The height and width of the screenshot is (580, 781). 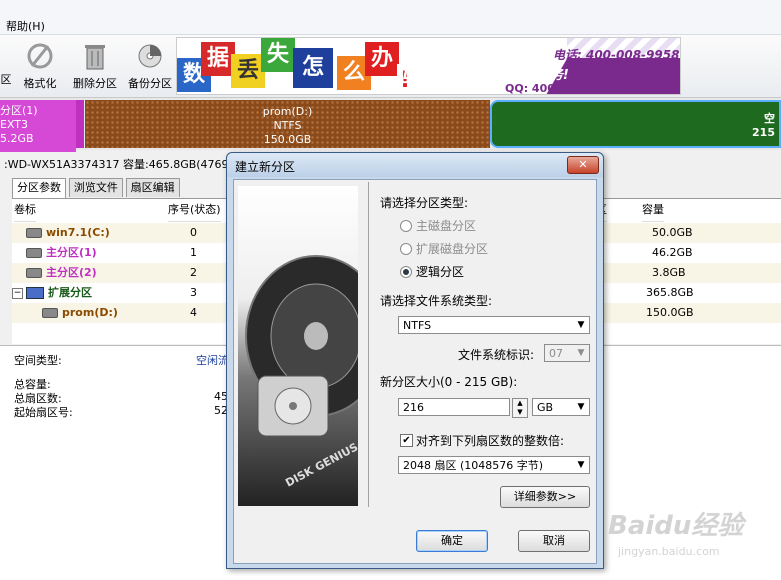 What do you see at coordinates (545, 407) in the screenshot?
I see `size-unit-value: GB` at bounding box center [545, 407].